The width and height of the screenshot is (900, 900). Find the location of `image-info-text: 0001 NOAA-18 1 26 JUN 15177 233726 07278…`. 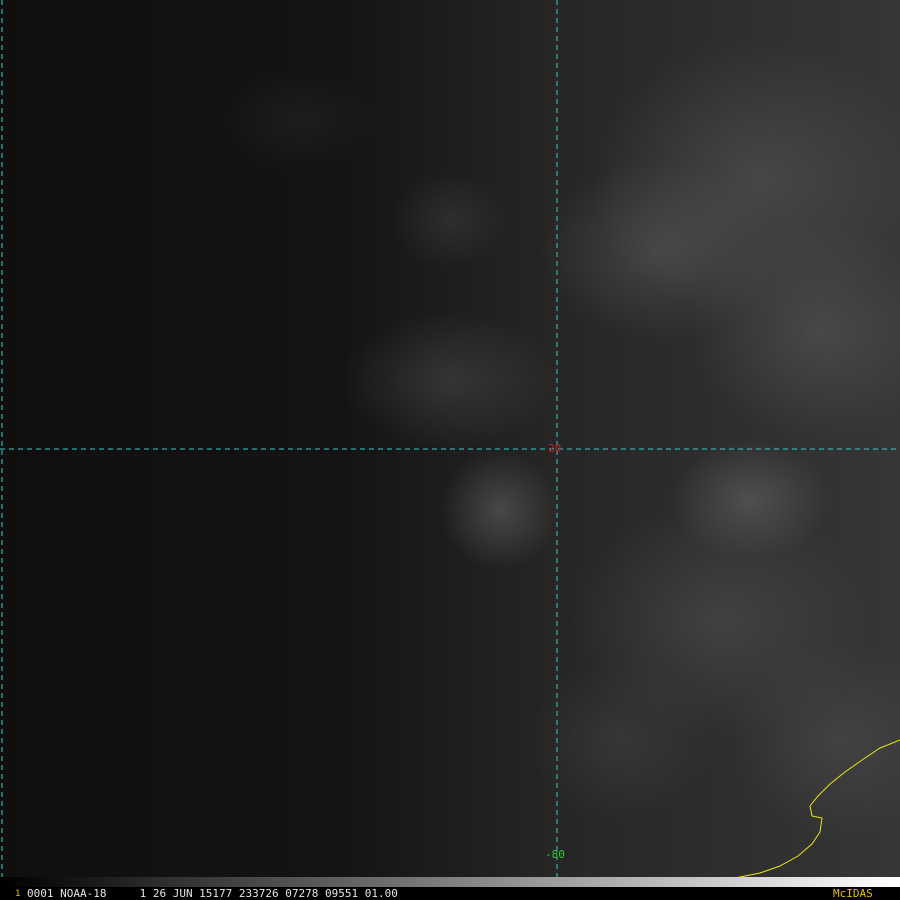

image-info-text: 0001 NOAA-18 1 26 JUN 15177 233726 07278… is located at coordinates (212, 893).